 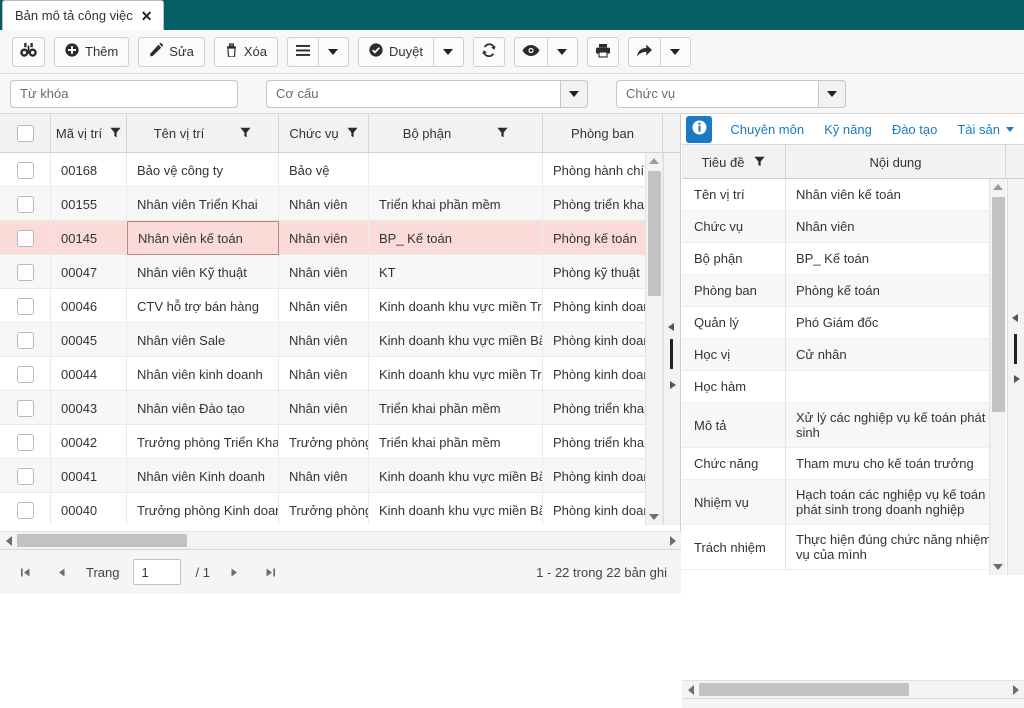 I want to click on tab-ky-nang: Kỹ năng, so click(x=848, y=129).